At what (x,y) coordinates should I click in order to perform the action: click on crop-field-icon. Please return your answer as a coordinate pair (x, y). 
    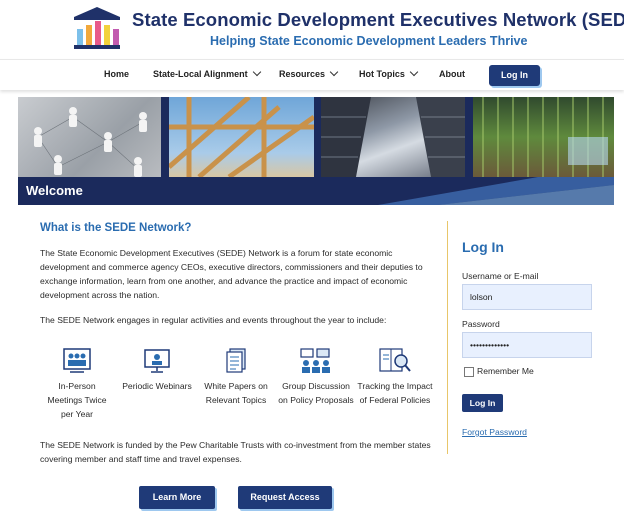
    Looking at the image, I should click on (545, 137).